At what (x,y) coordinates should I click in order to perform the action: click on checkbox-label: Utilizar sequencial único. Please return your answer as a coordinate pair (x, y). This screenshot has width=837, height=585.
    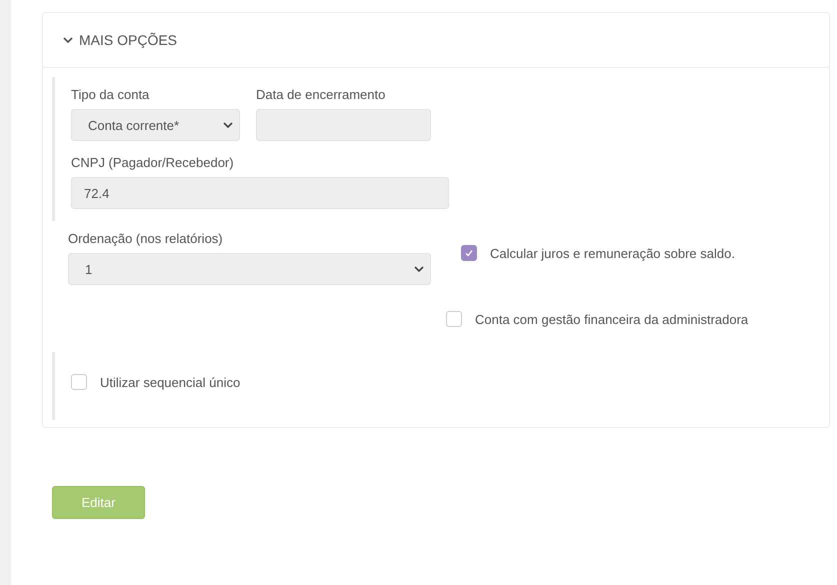
    Looking at the image, I should click on (170, 382).